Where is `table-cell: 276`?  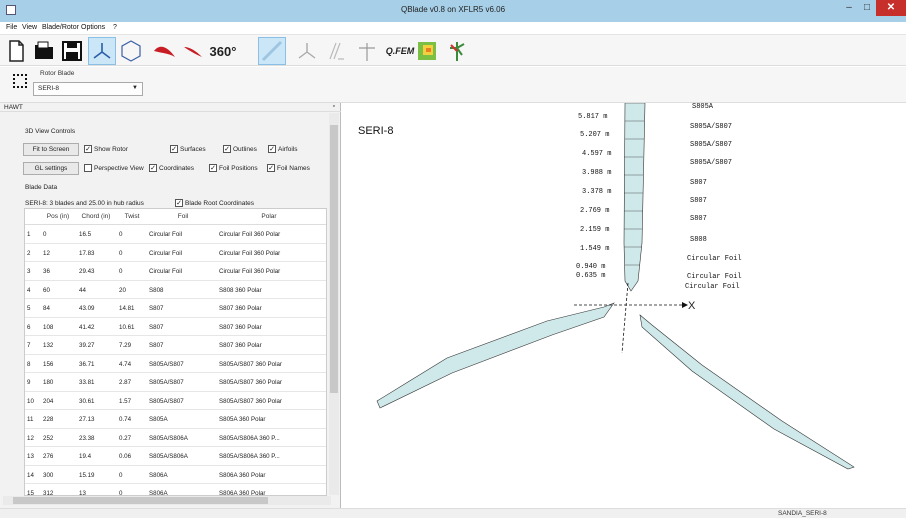 table-cell: 276 is located at coordinates (60, 456).